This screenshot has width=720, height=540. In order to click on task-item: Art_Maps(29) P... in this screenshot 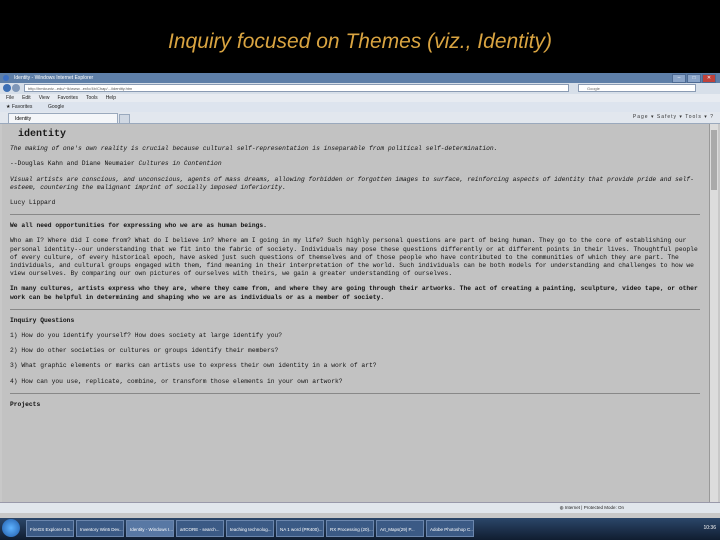, I will do `click(400, 528)`.